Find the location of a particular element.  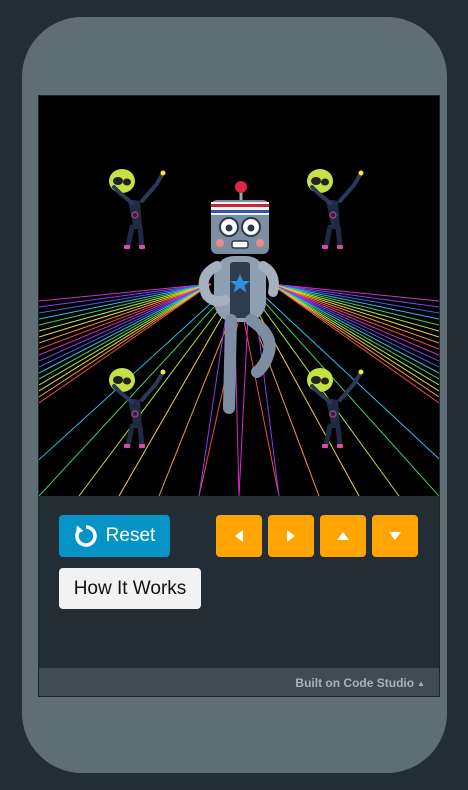

caret-up-icon: ▲ is located at coordinates (421, 683).